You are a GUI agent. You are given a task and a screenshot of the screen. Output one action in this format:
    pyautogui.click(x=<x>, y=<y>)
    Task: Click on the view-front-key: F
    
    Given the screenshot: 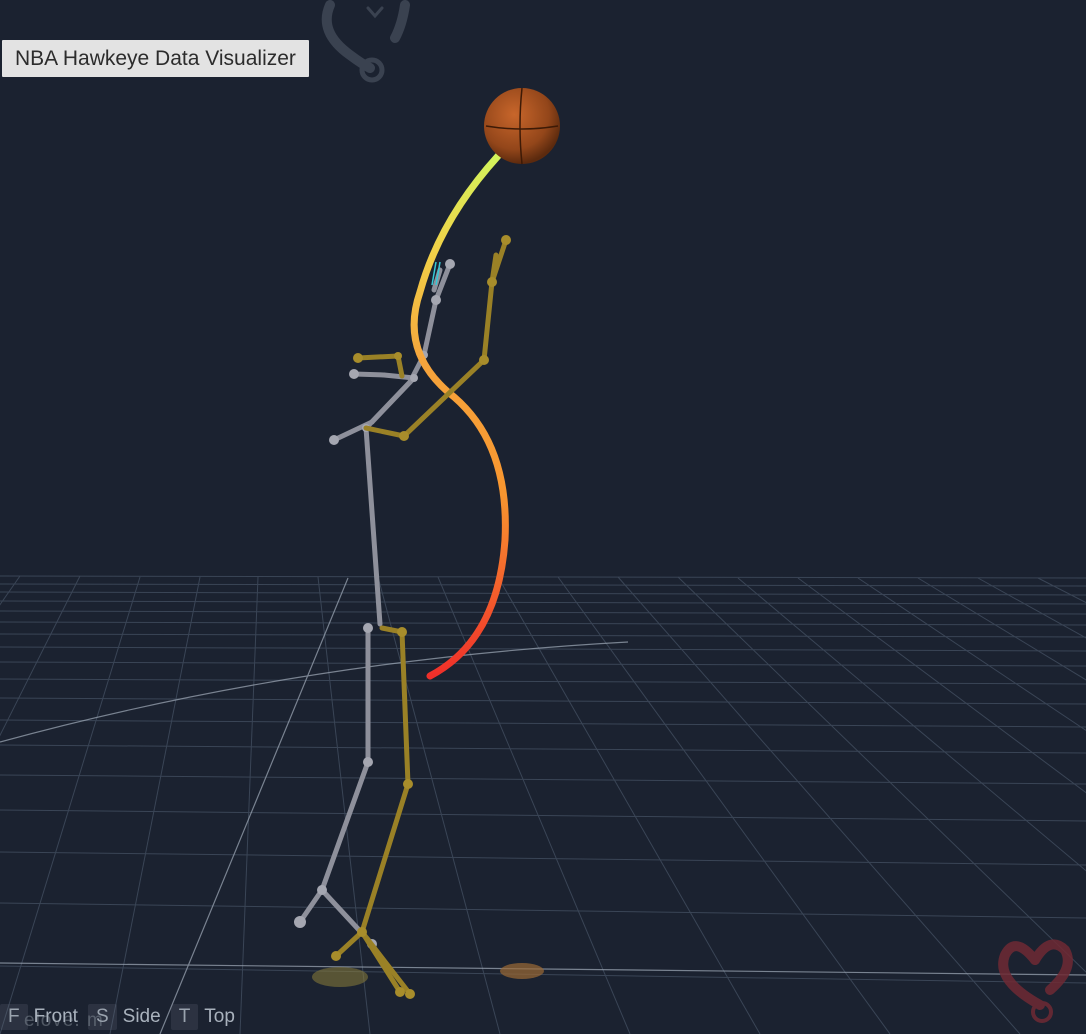 What is the action you would take?
    pyautogui.click(x=14, y=1017)
    